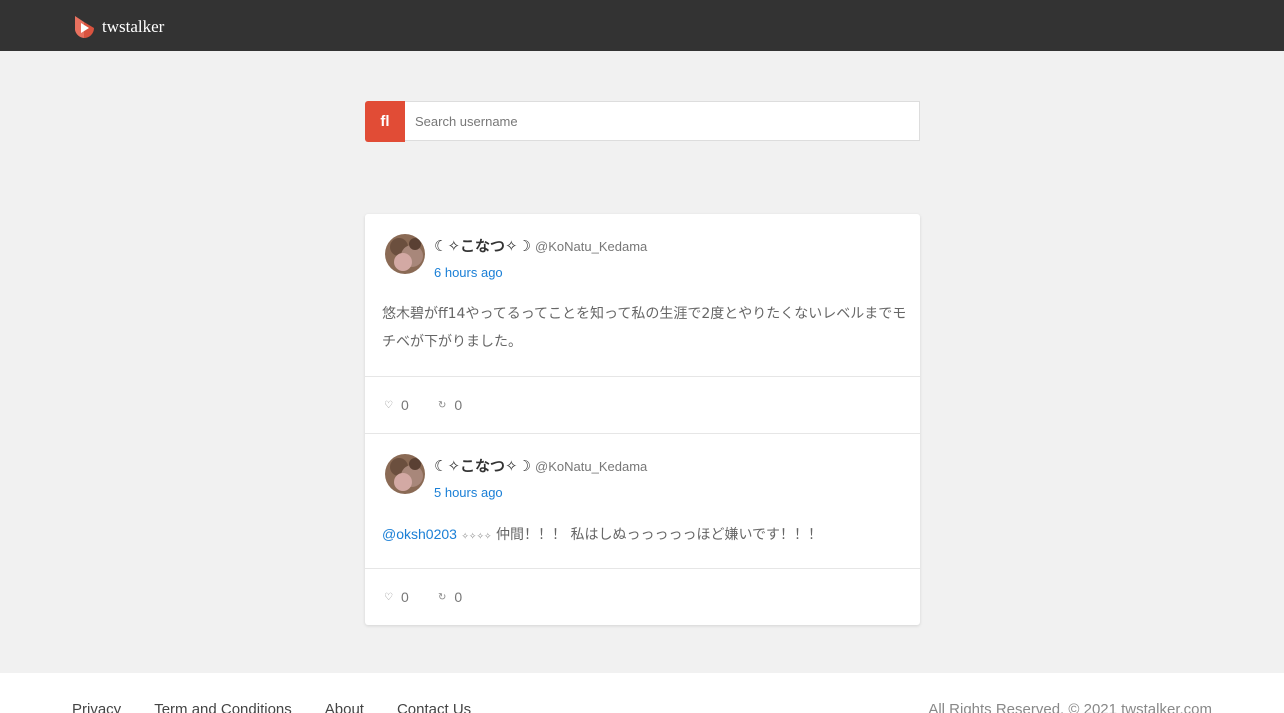 This screenshot has height=713, width=1284. What do you see at coordinates (659, 535) in the screenshot?
I see `tweet-body: 仲間！！！ 私はしぬっっっっっほど嫌いです！！！` at bounding box center [659, 535].